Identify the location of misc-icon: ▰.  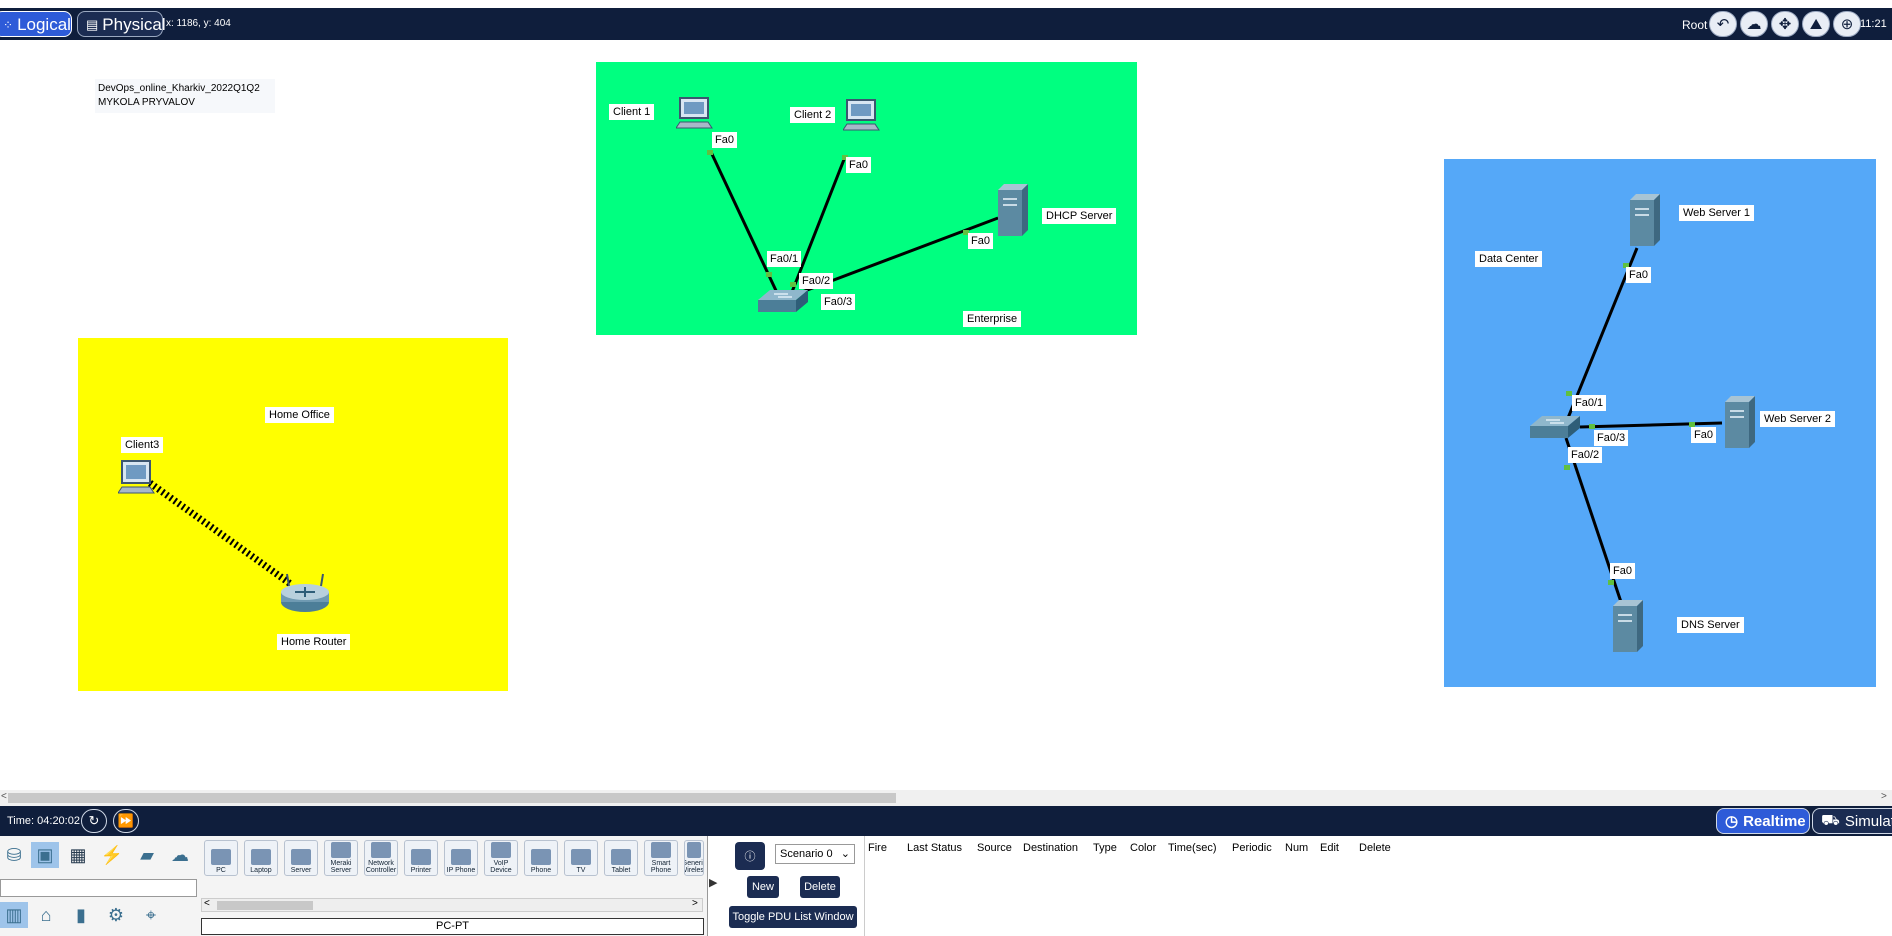
(147, 855).